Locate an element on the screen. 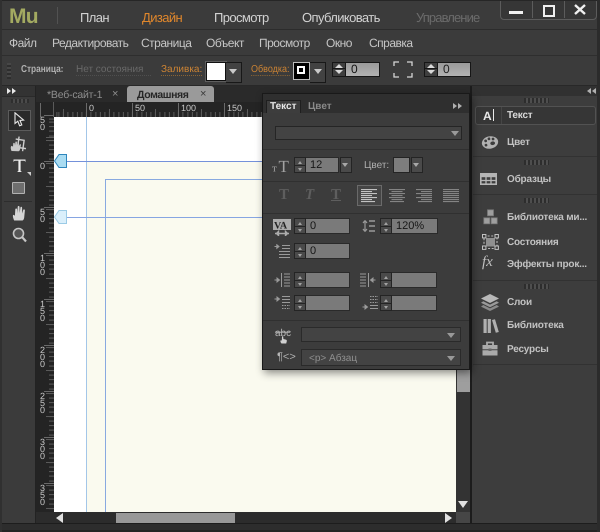  svg-text: т is located at coordinates (274, 168).